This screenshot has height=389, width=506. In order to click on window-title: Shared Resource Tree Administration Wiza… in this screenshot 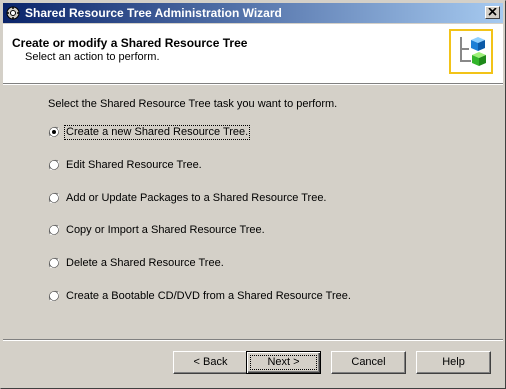, I will do `click(153, 13)`.